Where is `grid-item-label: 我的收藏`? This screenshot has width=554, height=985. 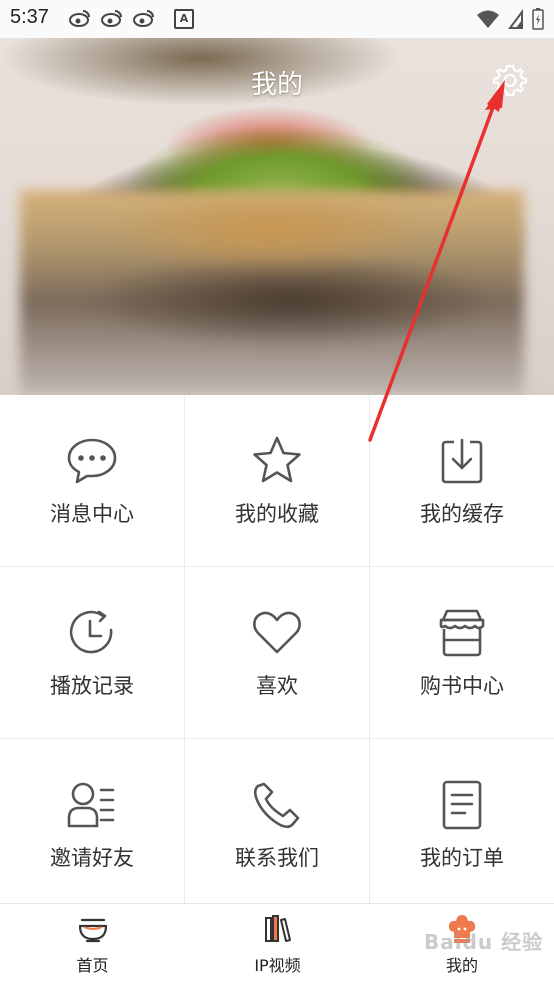 grid-item-label: 我的收藏 is located at coordinates (277, 513).